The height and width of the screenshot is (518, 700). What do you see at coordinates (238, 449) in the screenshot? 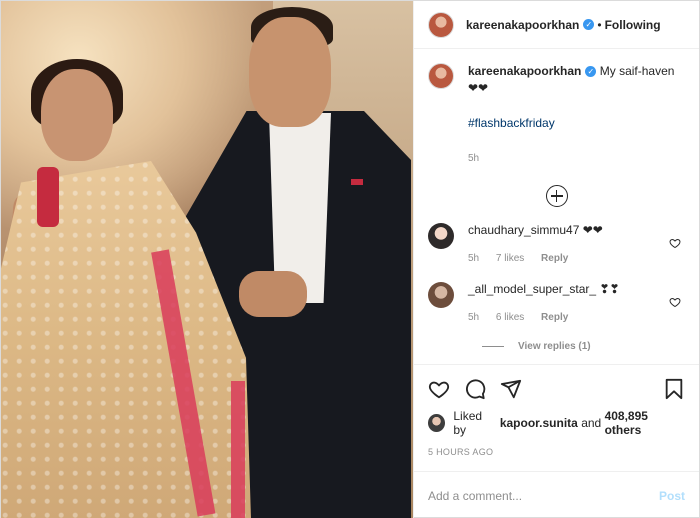
I see `photo-saree-border-lower` at bounding box center [238, 449].